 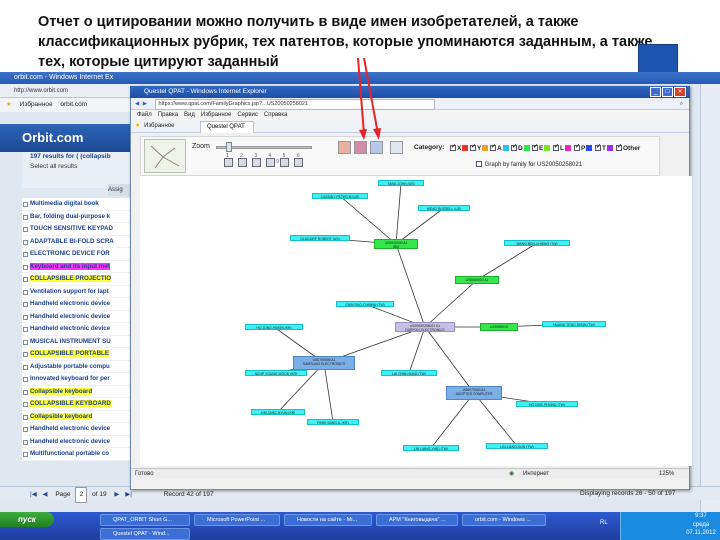 I want to click on result-title: Multifunctional portable co, so click(x=69, y=453).